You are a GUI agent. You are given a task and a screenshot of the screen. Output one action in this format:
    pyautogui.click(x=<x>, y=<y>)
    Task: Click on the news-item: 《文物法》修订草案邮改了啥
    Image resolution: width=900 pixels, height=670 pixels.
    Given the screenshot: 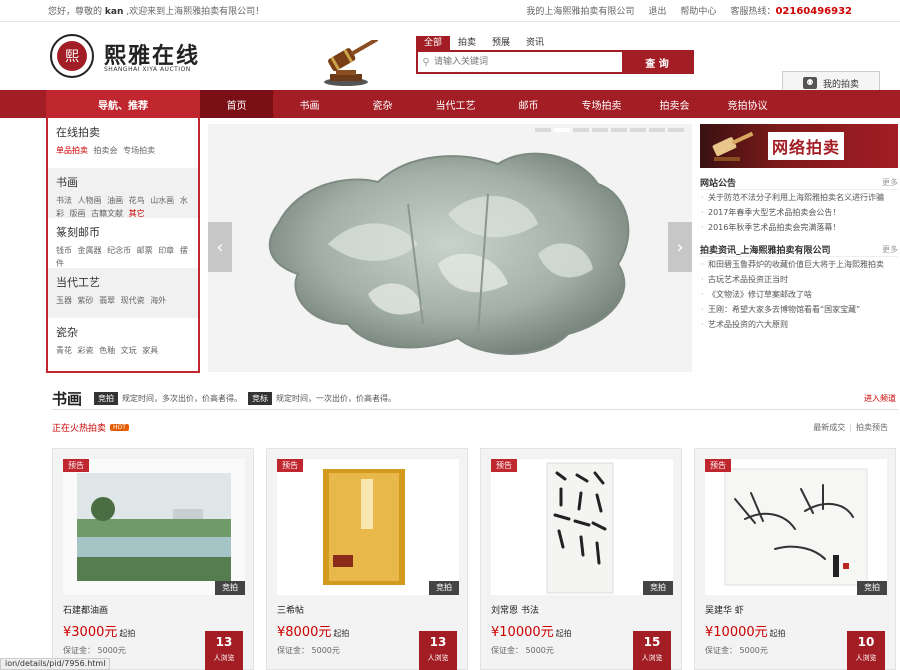 What is the action you would take?
    pyautogui.click(x=799, y=294)
    